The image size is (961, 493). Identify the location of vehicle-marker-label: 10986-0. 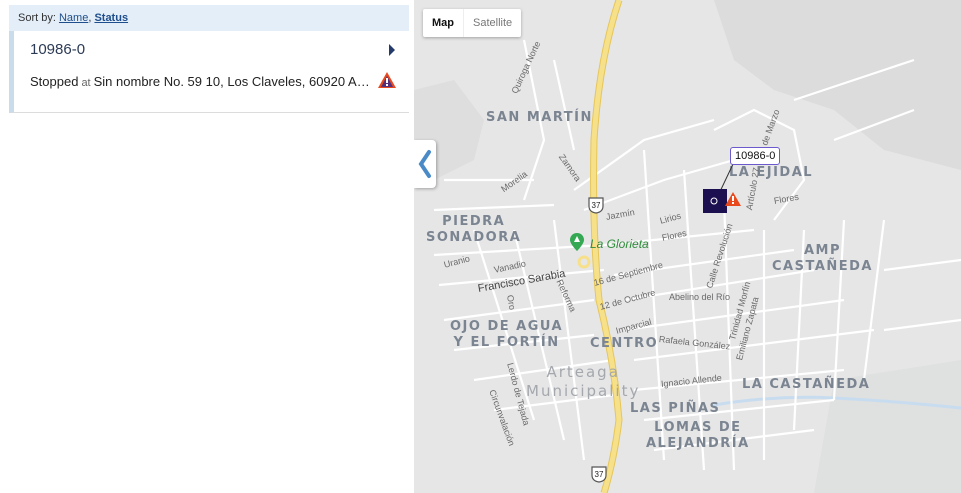
(755, 156).